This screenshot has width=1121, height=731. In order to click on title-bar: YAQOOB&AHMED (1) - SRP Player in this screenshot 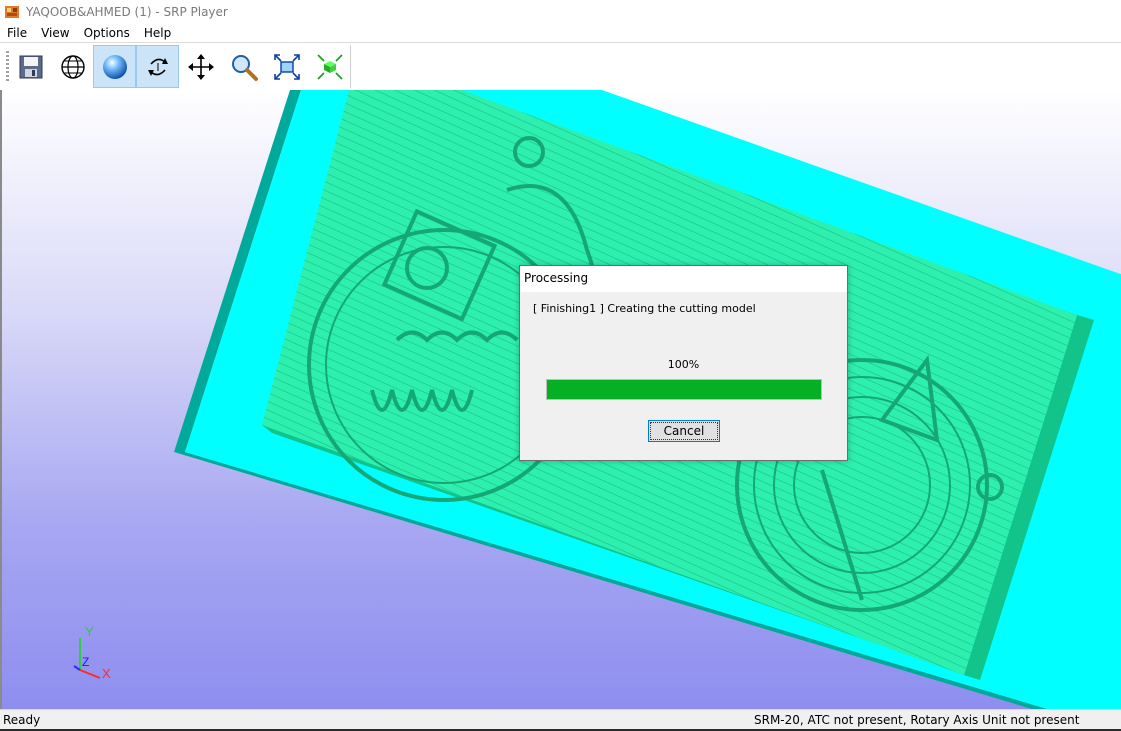, I will do `click(560, 11)`.